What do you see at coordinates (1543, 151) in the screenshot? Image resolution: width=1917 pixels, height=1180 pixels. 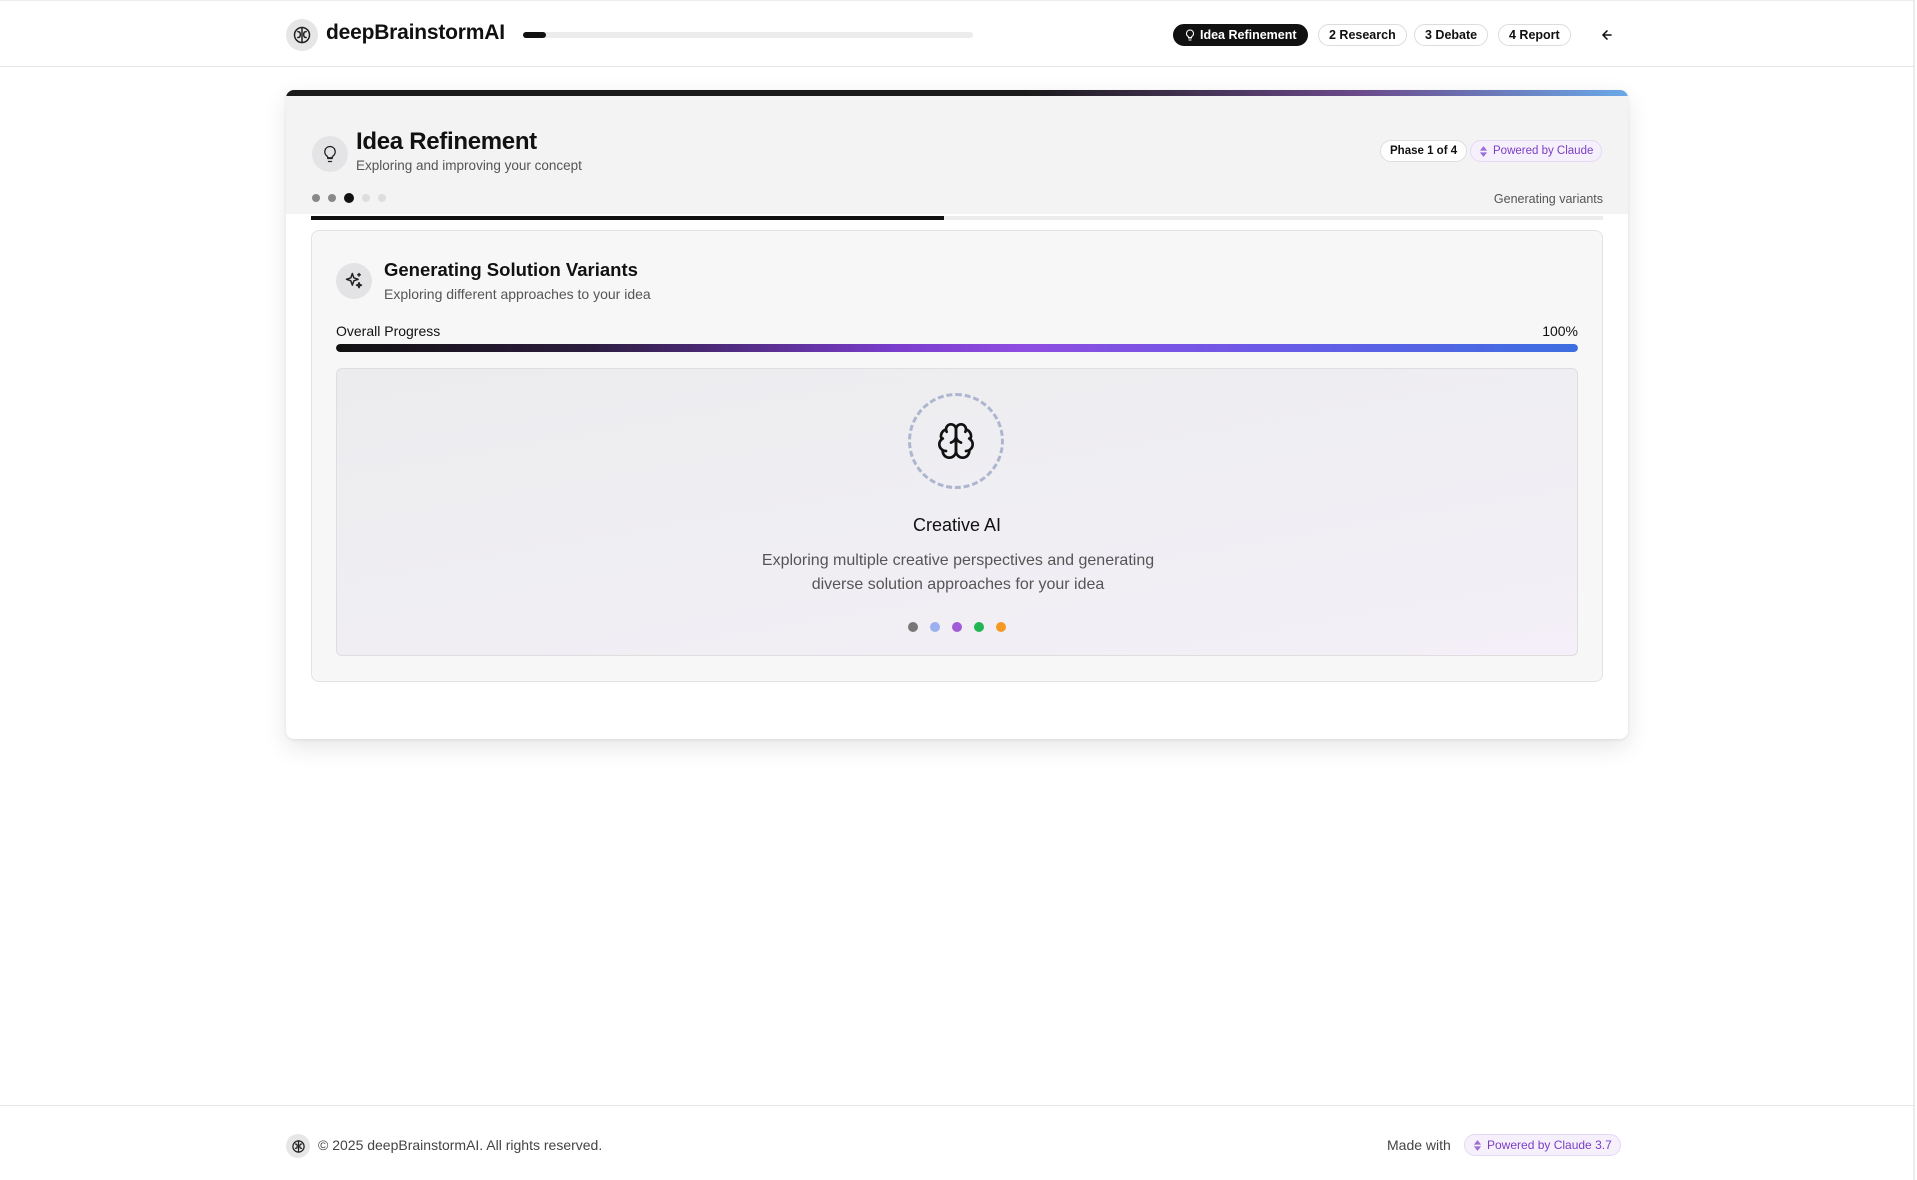 I see `powered-by-label: Powered by Claude` at bounding box center [1543, 151].